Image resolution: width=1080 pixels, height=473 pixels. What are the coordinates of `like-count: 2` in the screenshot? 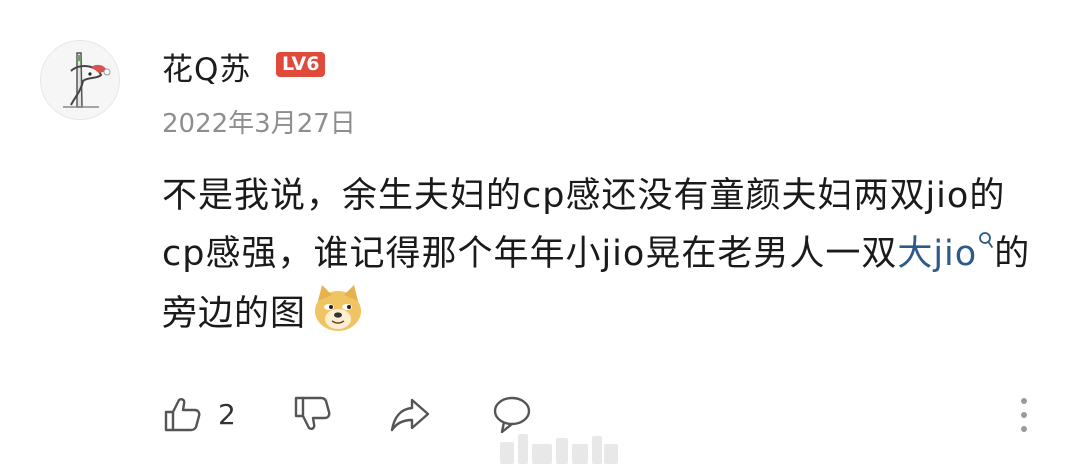 It's located at (227, 414).